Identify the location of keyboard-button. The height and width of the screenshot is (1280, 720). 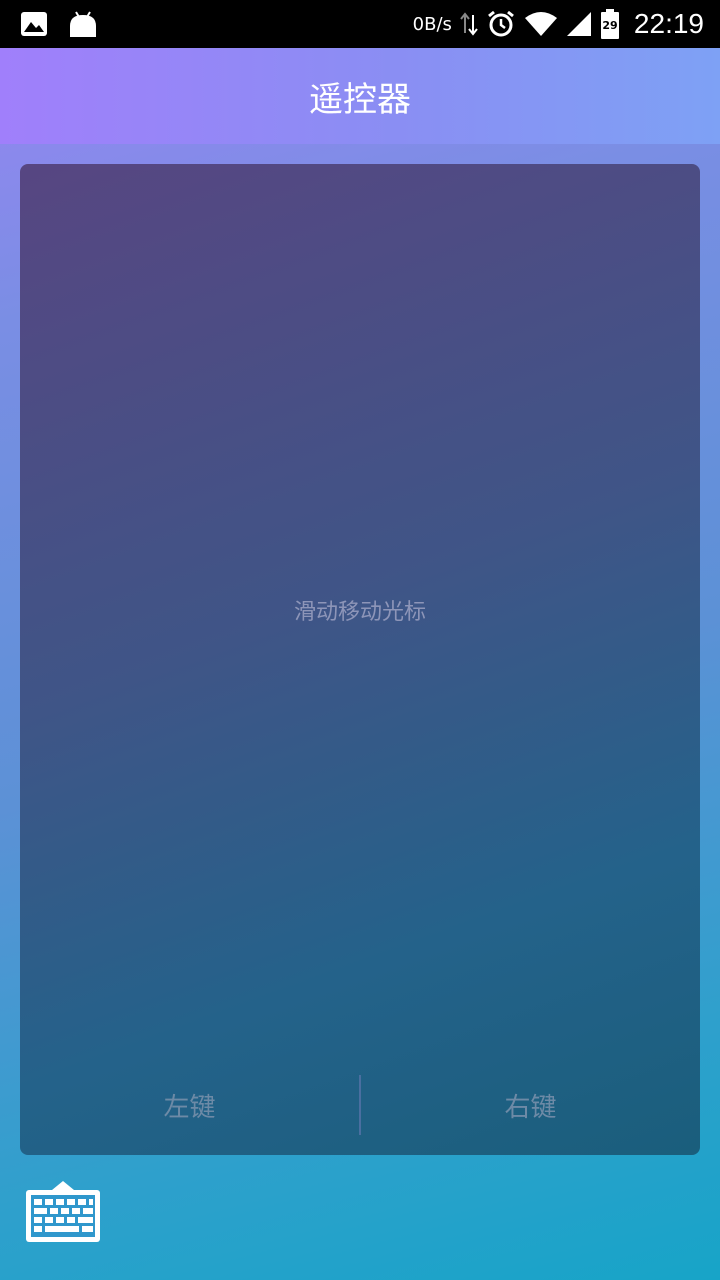
(63, 1212).